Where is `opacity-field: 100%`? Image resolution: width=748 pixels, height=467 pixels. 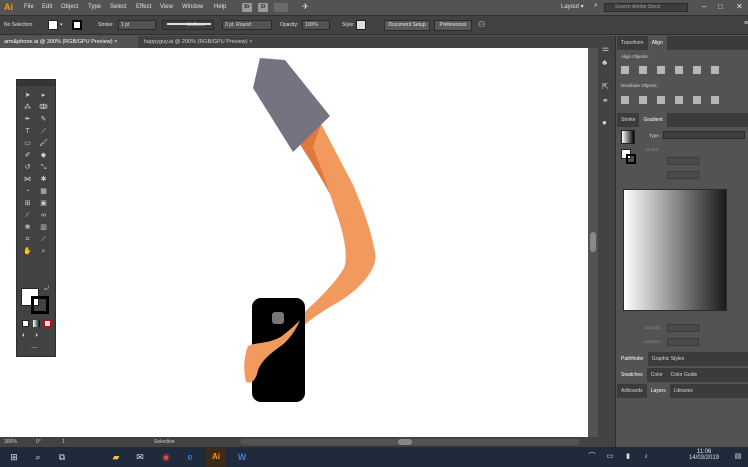 opacity-field: 100% is located at coordinates (316, 25).